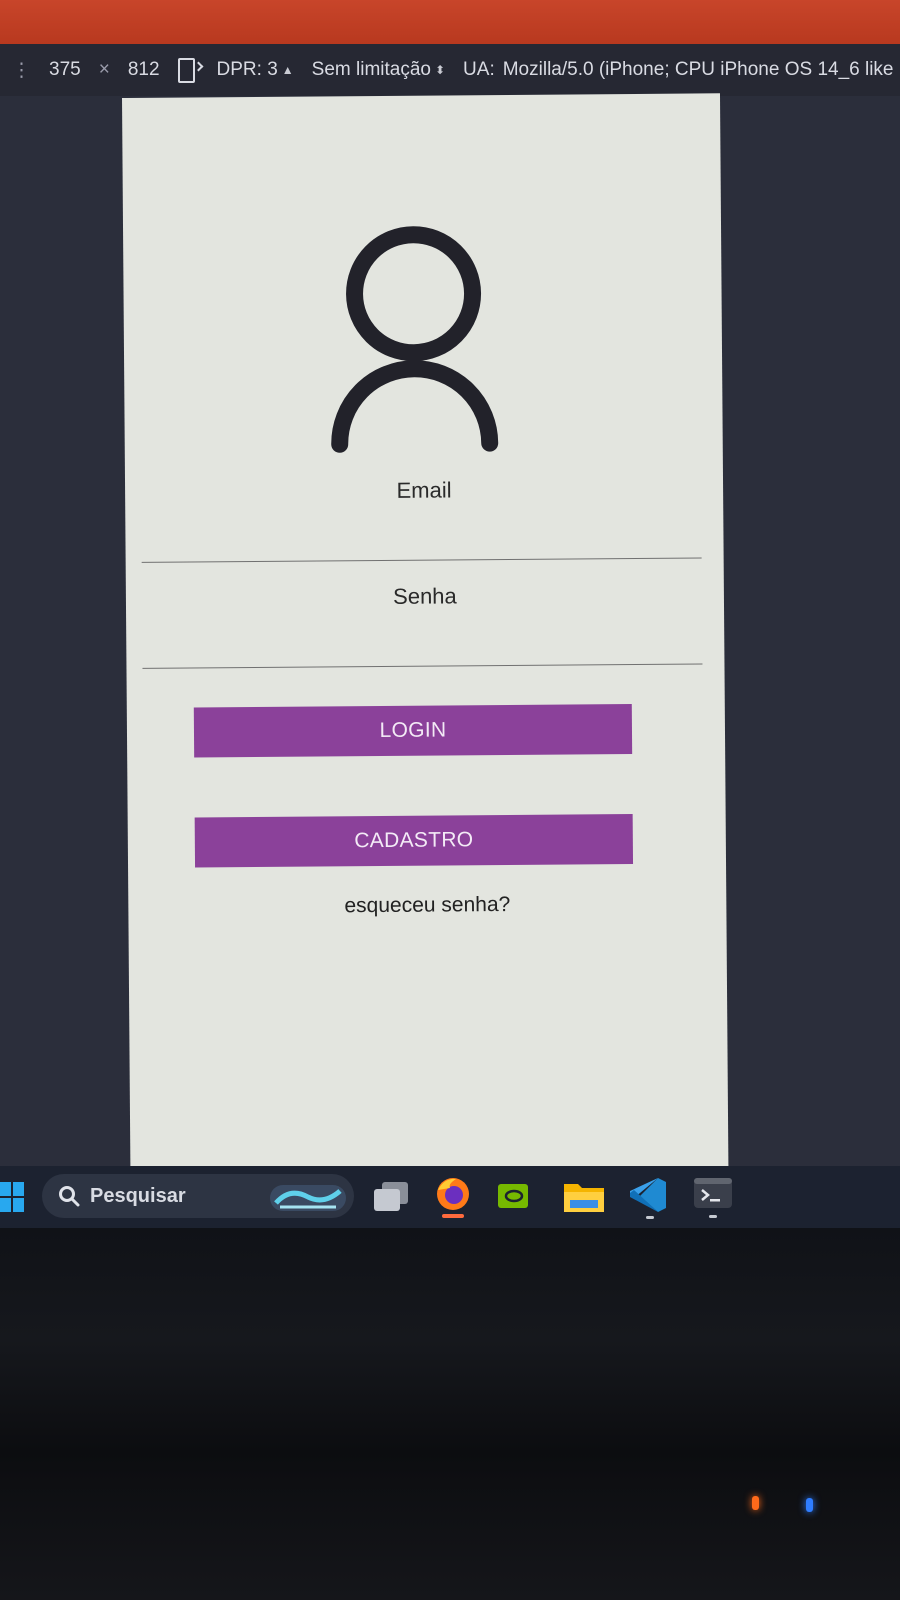  What do you see at coordinates (440, 70) in the screenshot?
I see `chevron-updown-icon: ⬍` at bounding box center [440, 70].